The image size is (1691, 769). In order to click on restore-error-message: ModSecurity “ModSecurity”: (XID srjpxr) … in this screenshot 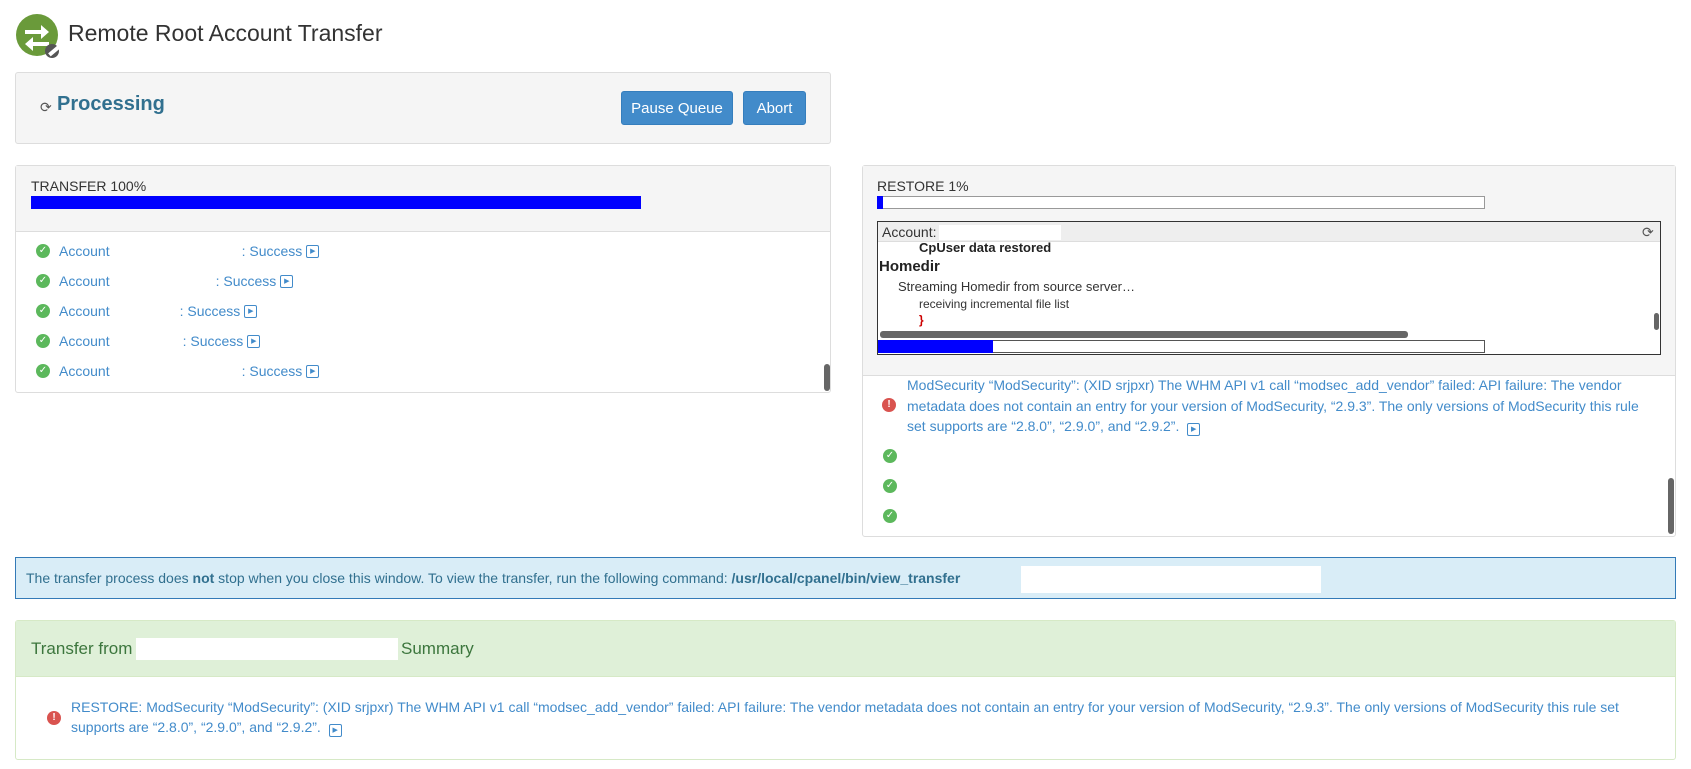, I will do `click(1279, 406)`.